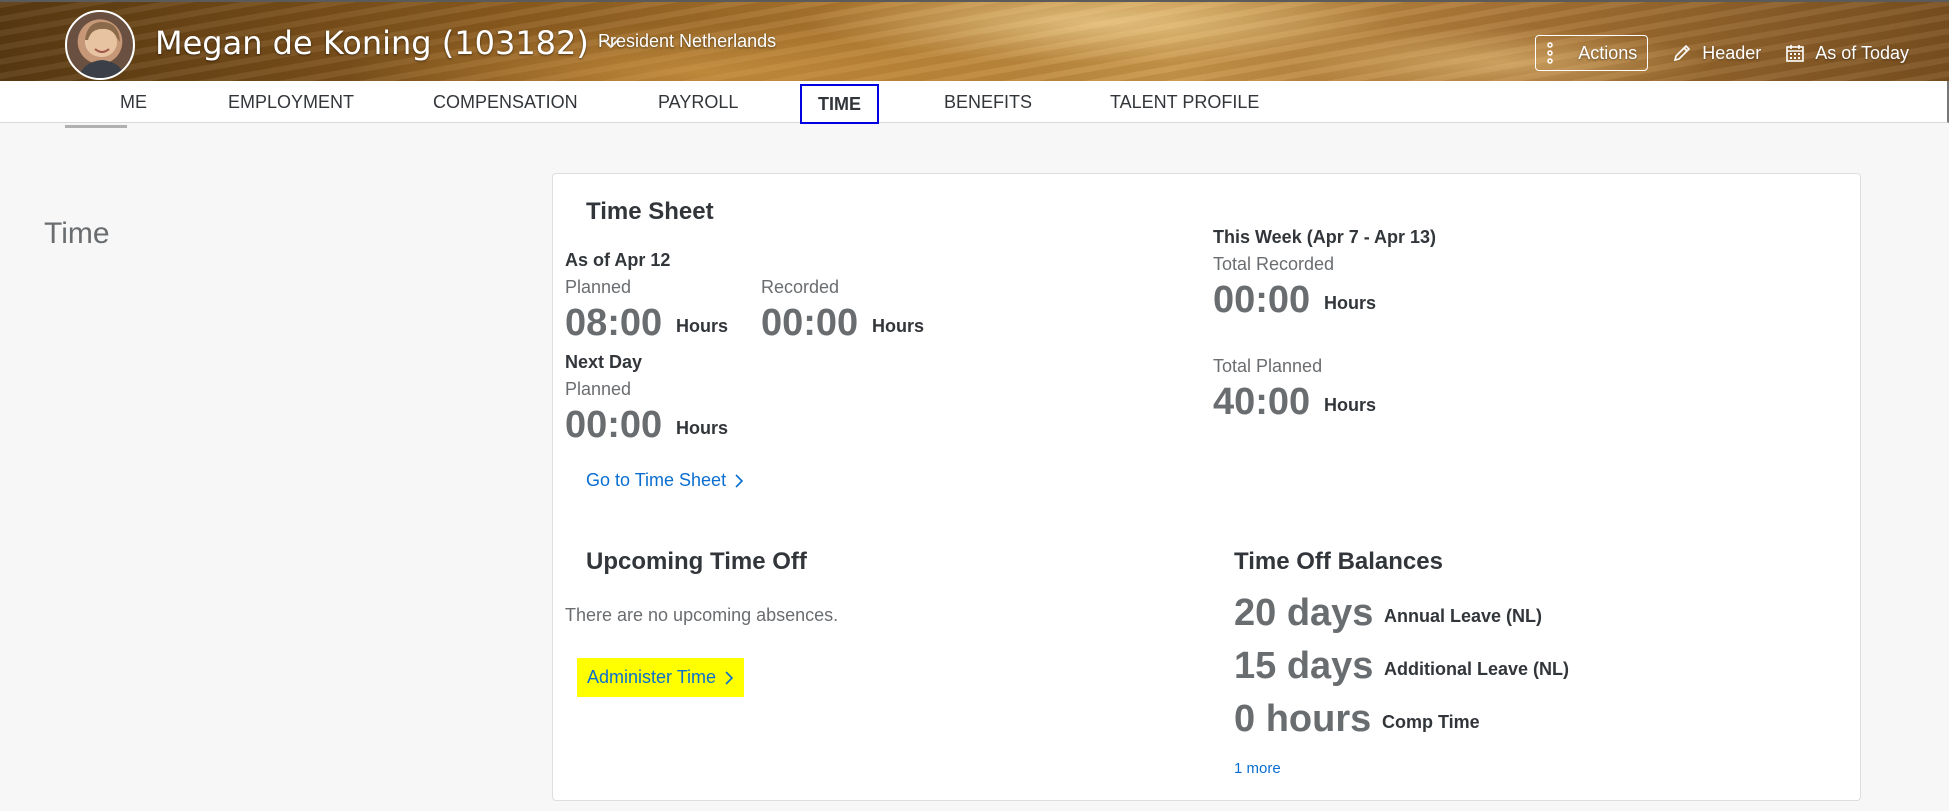 The image size is (1949, 811). What do you see at coordinates (698, 102) in the screenshot?
I see `tab-payroll: PAYROLL` at bounding box center [698, 102].